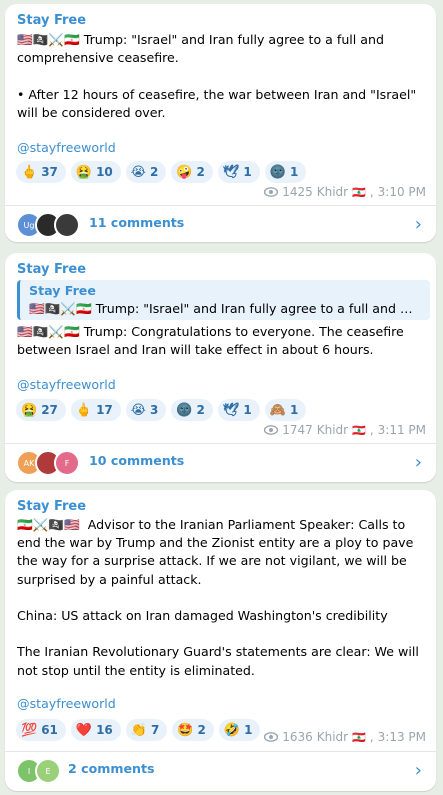 Image resolution: width=443 pixels, height=795 pixels. What do you see at coordinates (297, 192) in the screenshot?
I see `view-count: 1425` at bounding box center [297, 192].